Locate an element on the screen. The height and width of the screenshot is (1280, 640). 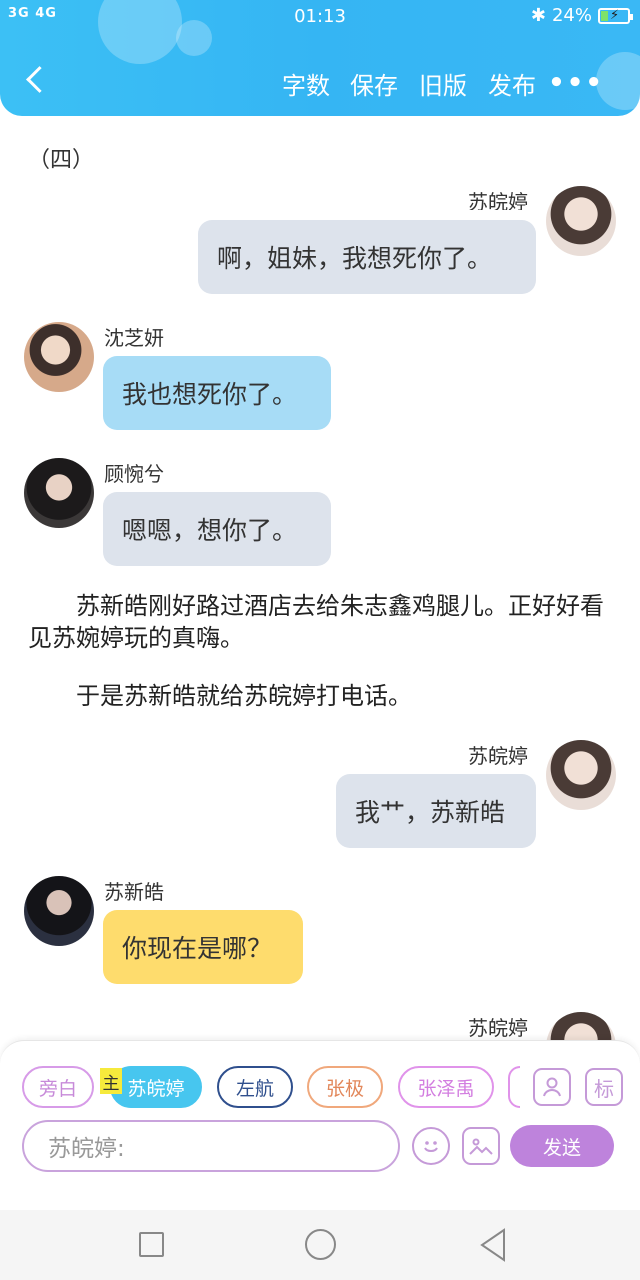
old-version-button: 旧版 is located at coordinates (443, 83).